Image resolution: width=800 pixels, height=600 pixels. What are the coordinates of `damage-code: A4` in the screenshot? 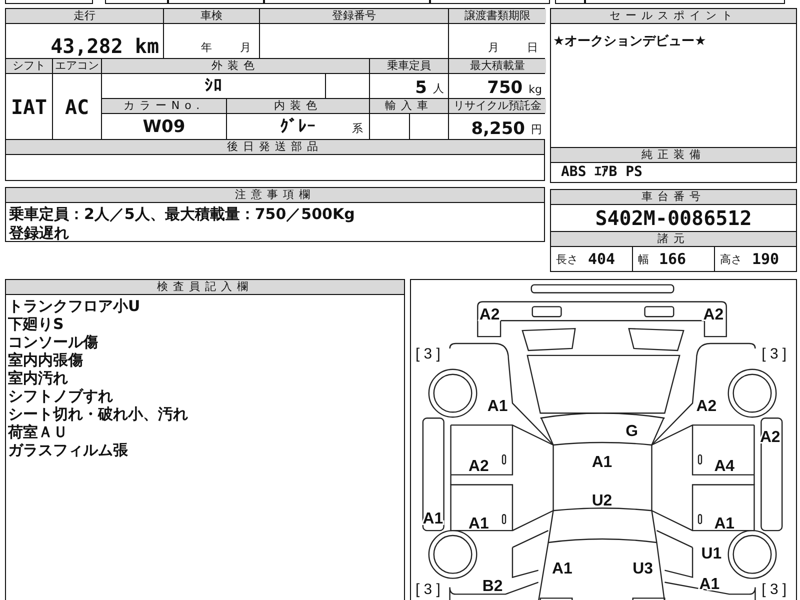 It's located at (724, 466).